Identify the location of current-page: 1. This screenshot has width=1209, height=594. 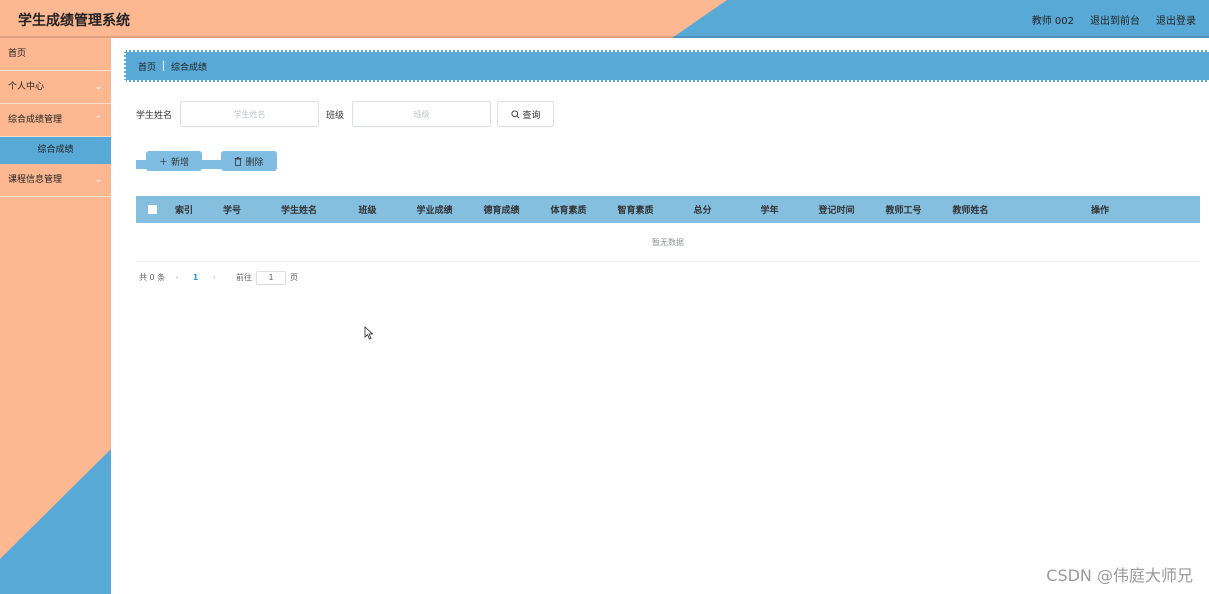
(196, 277).